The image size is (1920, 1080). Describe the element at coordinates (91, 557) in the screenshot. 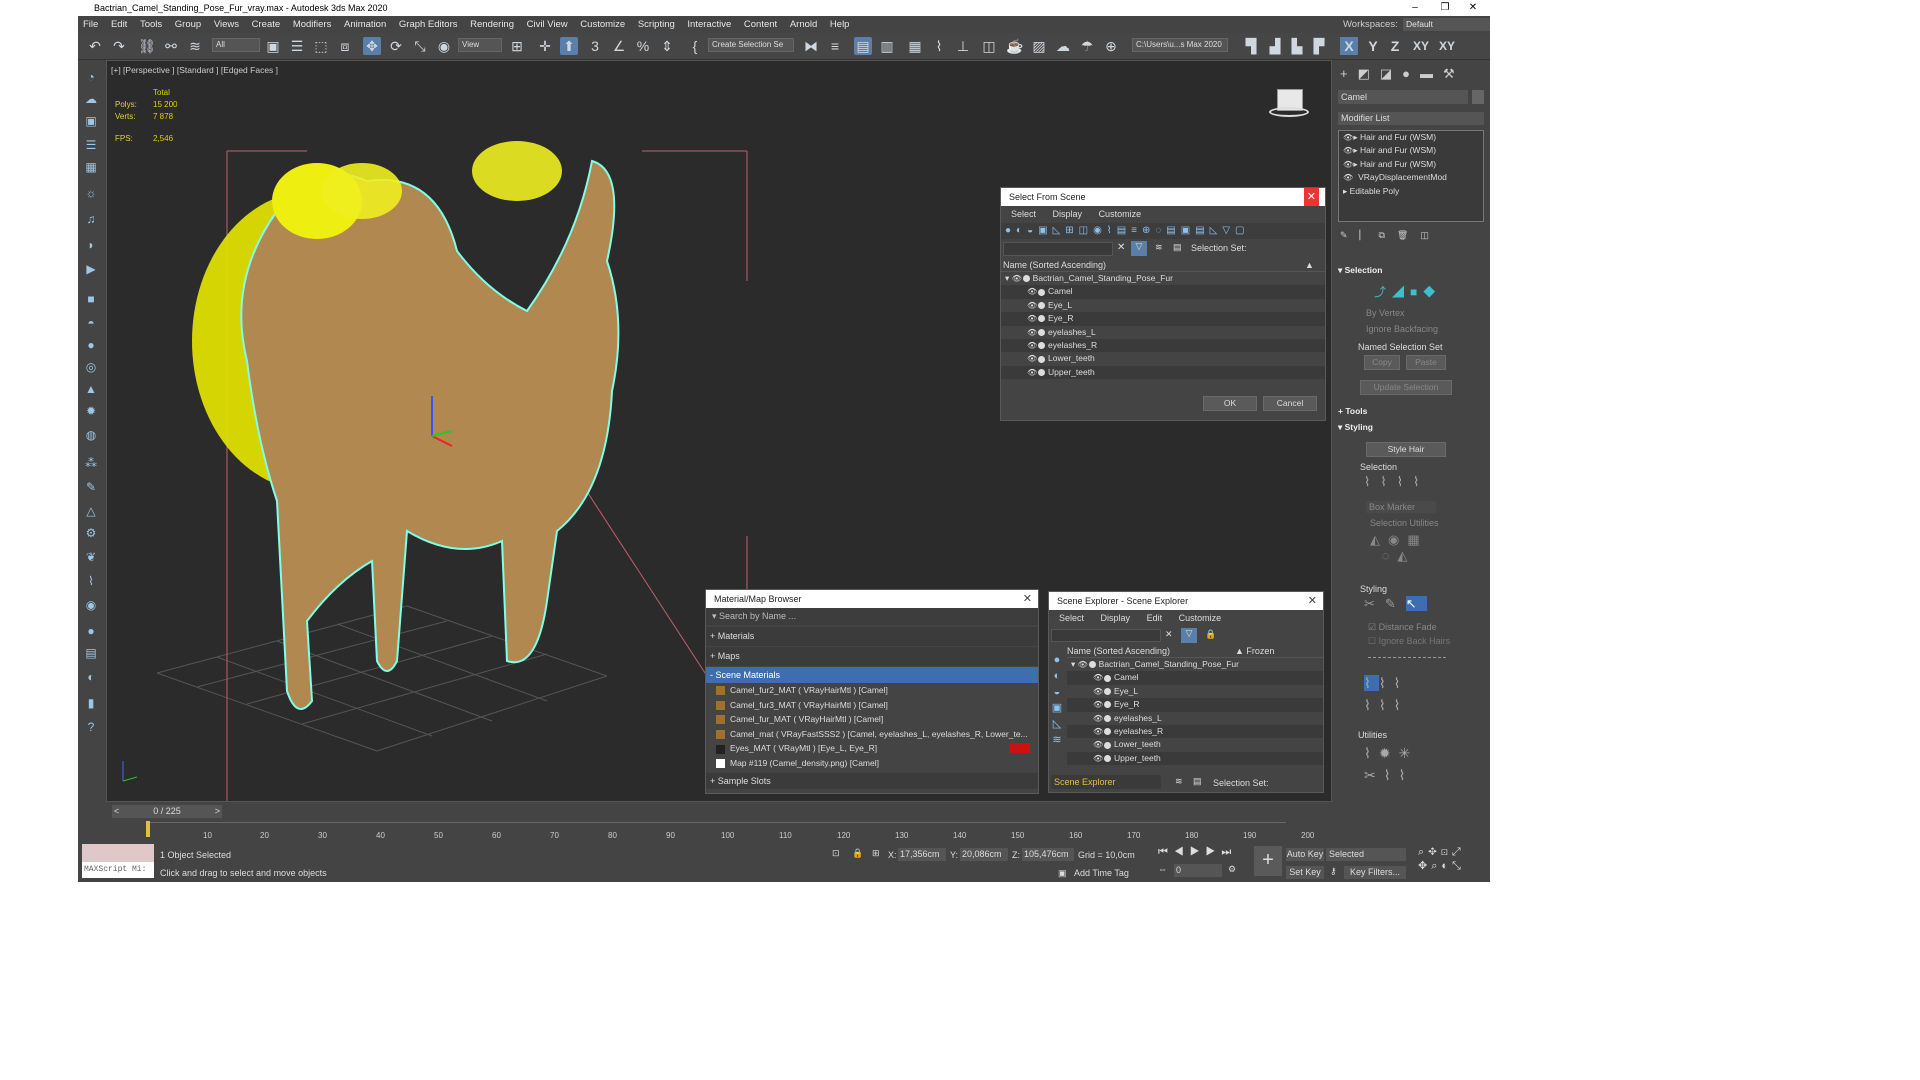

I see `leaf-icon: ❦` at that location.